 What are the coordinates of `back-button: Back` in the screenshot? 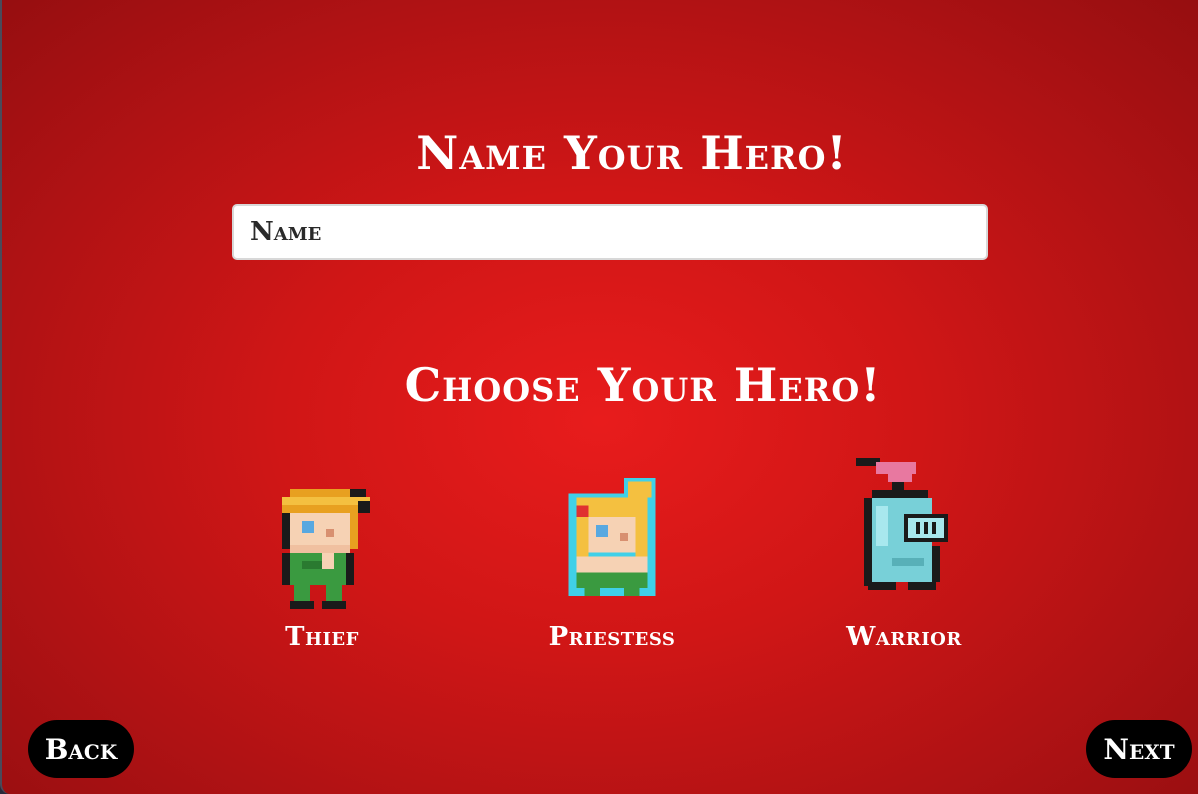 It's located at (81, 749).